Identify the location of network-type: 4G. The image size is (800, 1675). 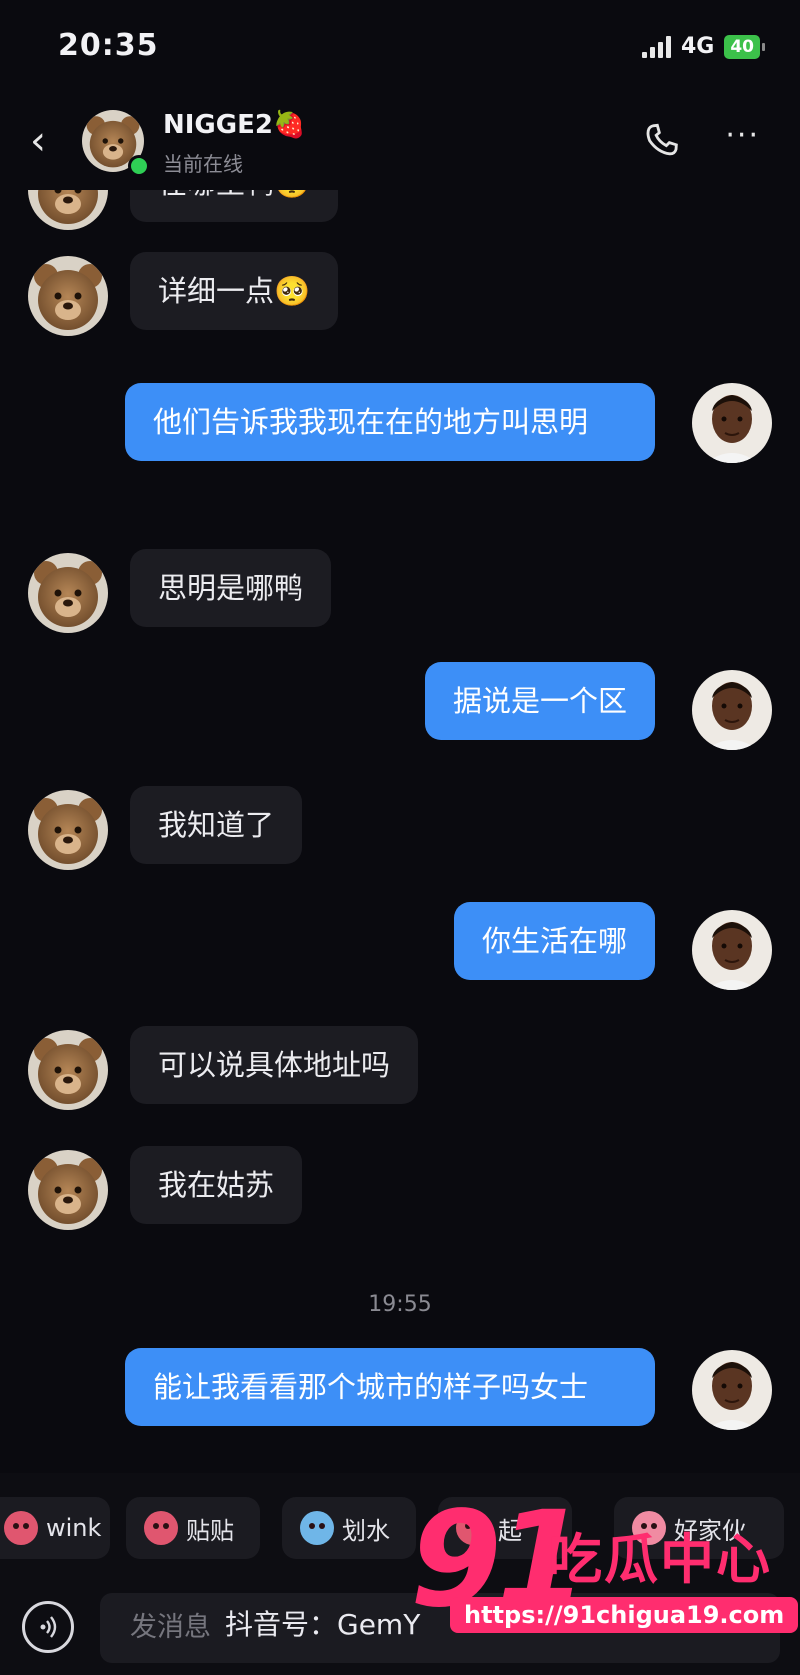
(697, 46).